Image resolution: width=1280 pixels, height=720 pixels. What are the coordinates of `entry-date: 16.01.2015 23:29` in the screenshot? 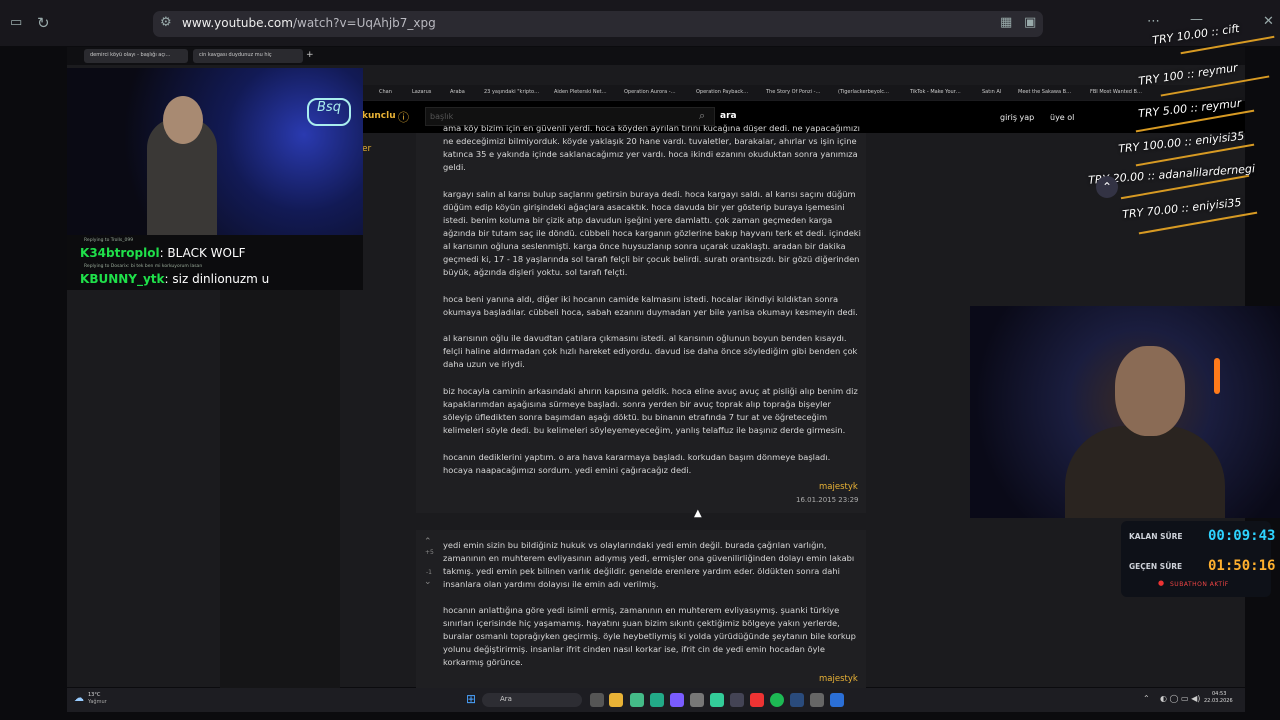 It's located at (827, 500).